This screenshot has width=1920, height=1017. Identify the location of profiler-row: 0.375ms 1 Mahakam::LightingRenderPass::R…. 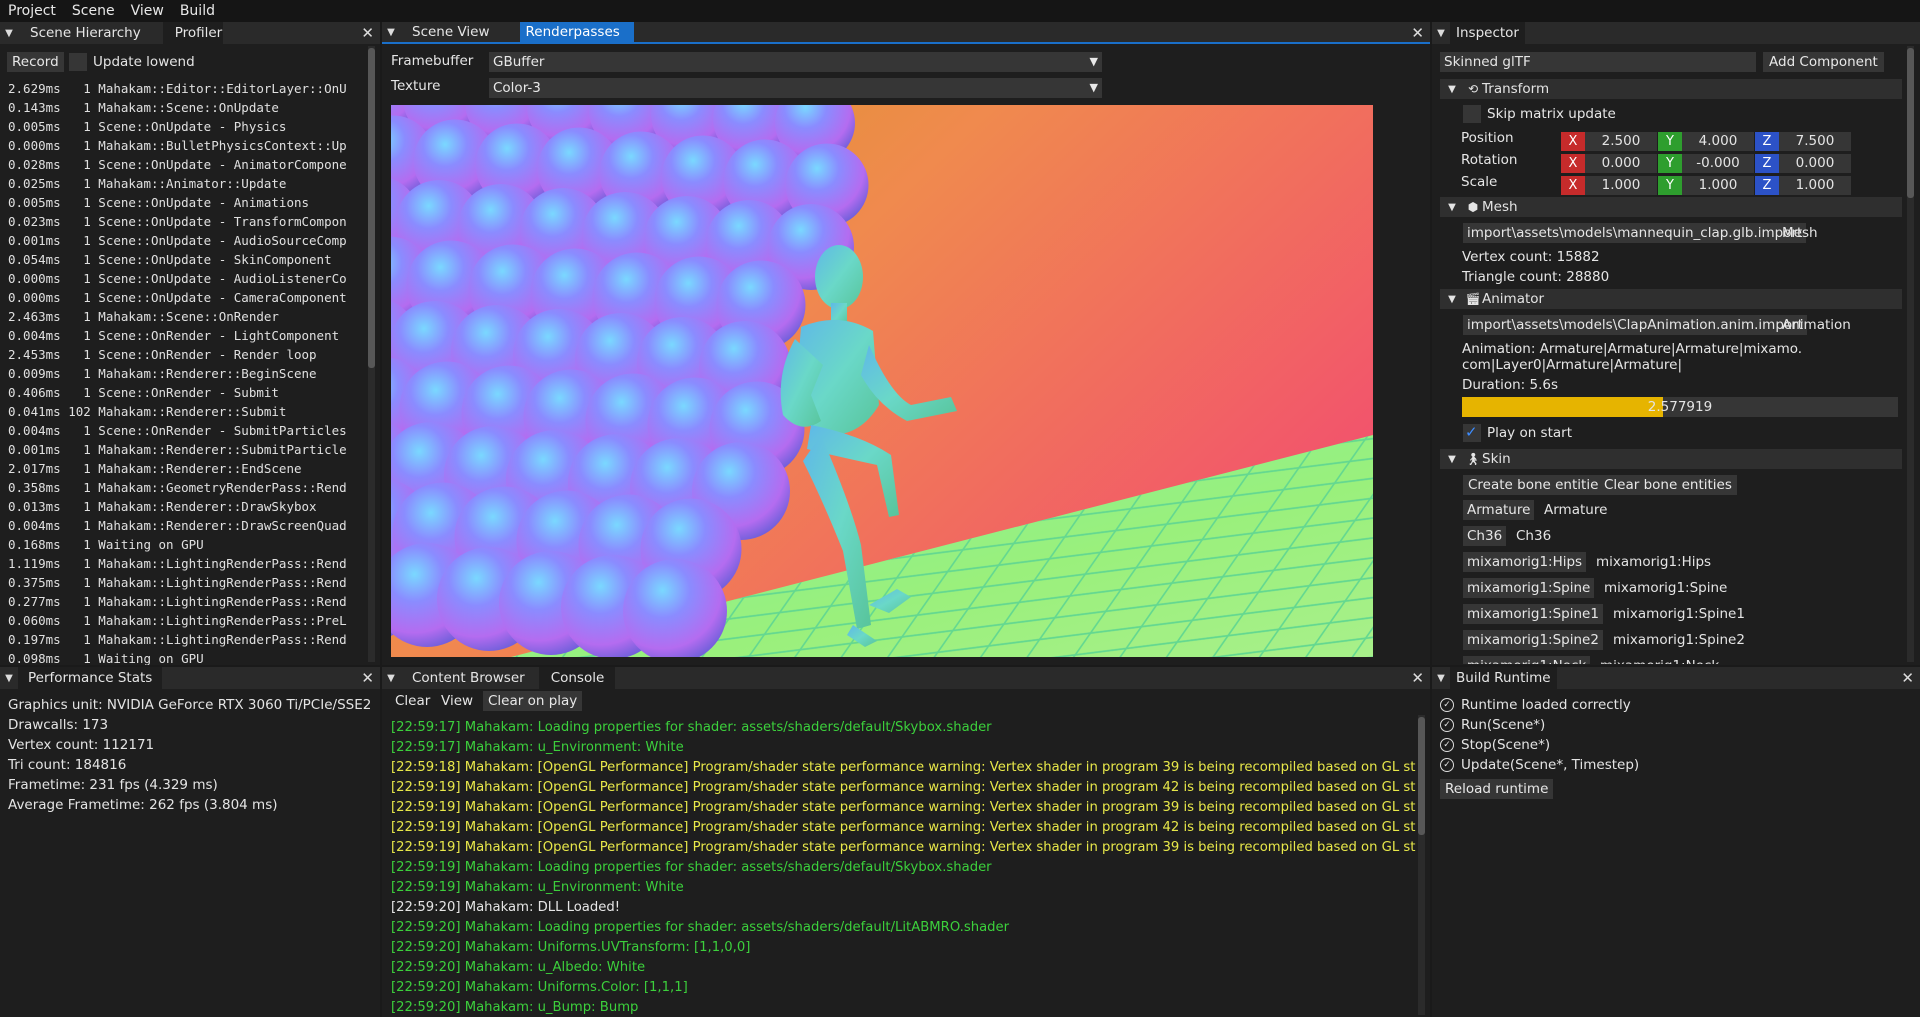
(186, 582).